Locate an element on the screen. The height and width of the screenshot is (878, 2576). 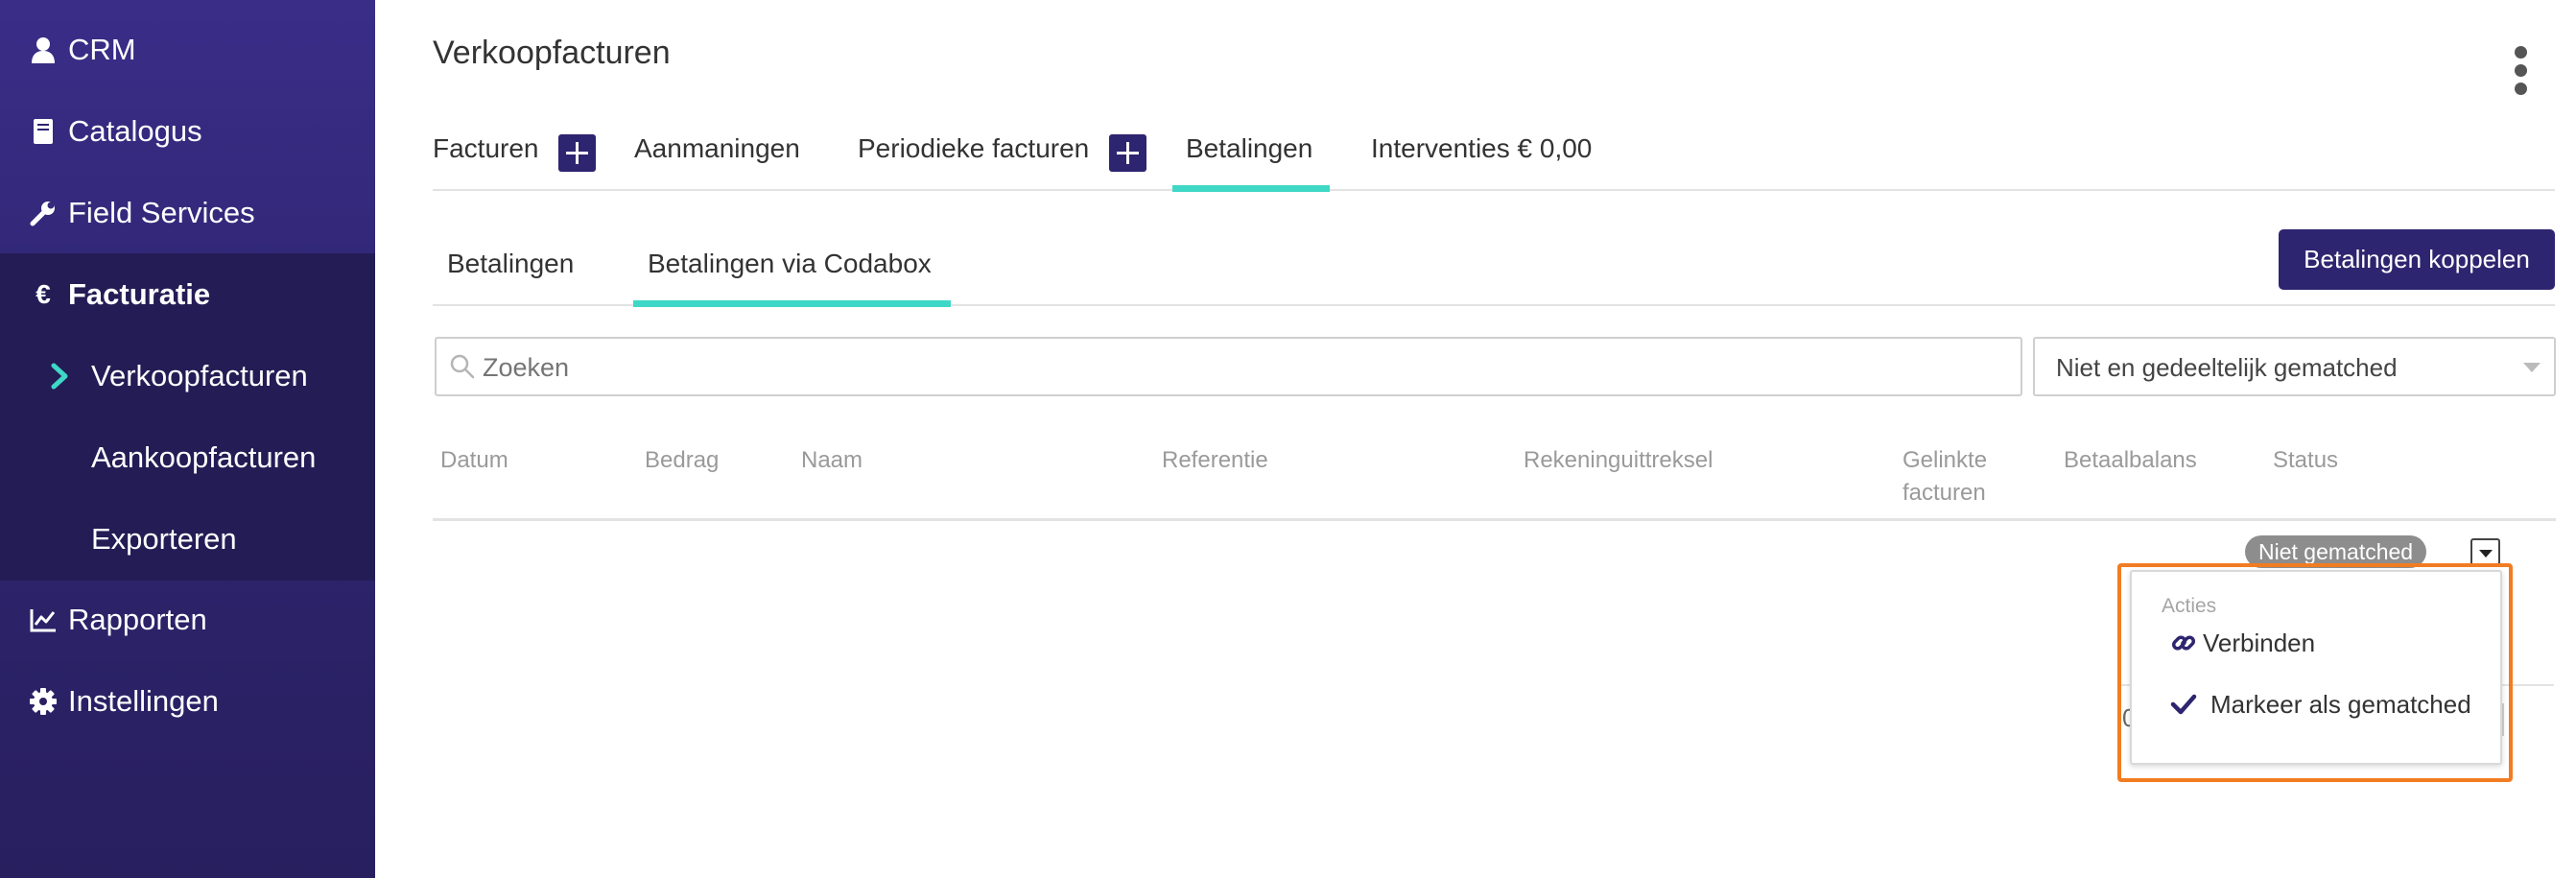
column-header-status: Status is located at coordinates (2305, 460).